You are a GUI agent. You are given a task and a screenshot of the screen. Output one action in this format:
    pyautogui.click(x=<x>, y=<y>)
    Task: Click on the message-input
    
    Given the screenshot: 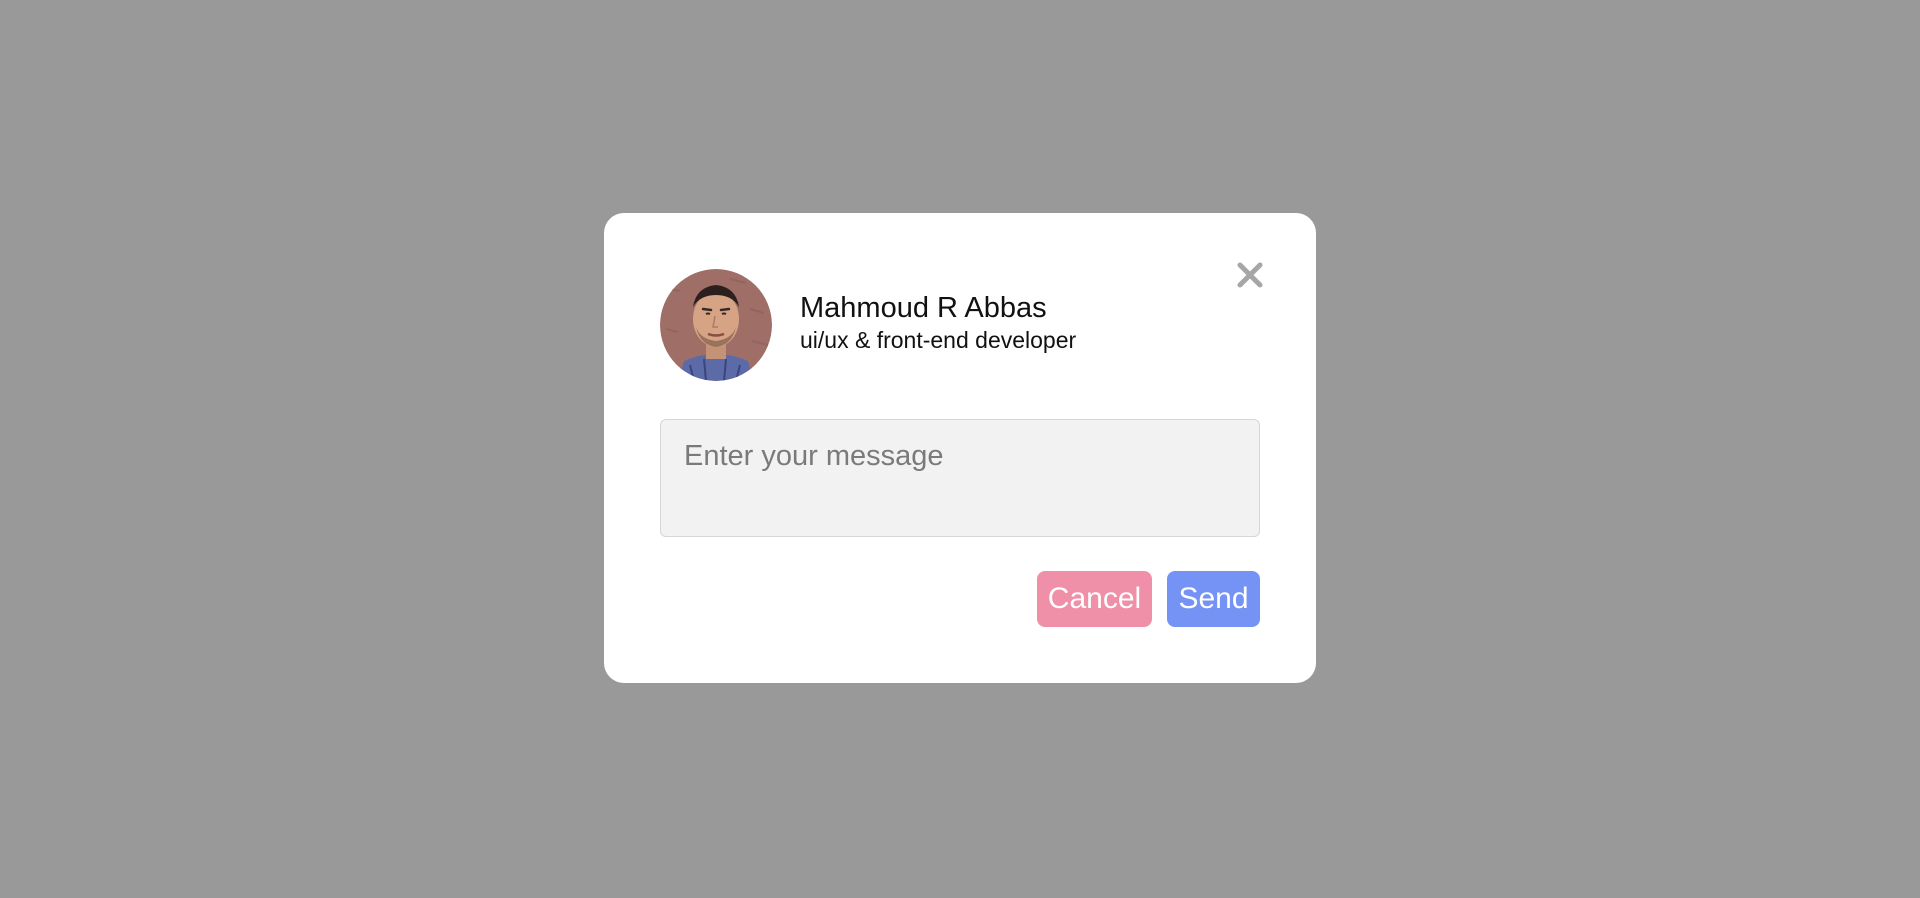 What is the action you would take?
    pyautogui.click(x=960, y=478)
    